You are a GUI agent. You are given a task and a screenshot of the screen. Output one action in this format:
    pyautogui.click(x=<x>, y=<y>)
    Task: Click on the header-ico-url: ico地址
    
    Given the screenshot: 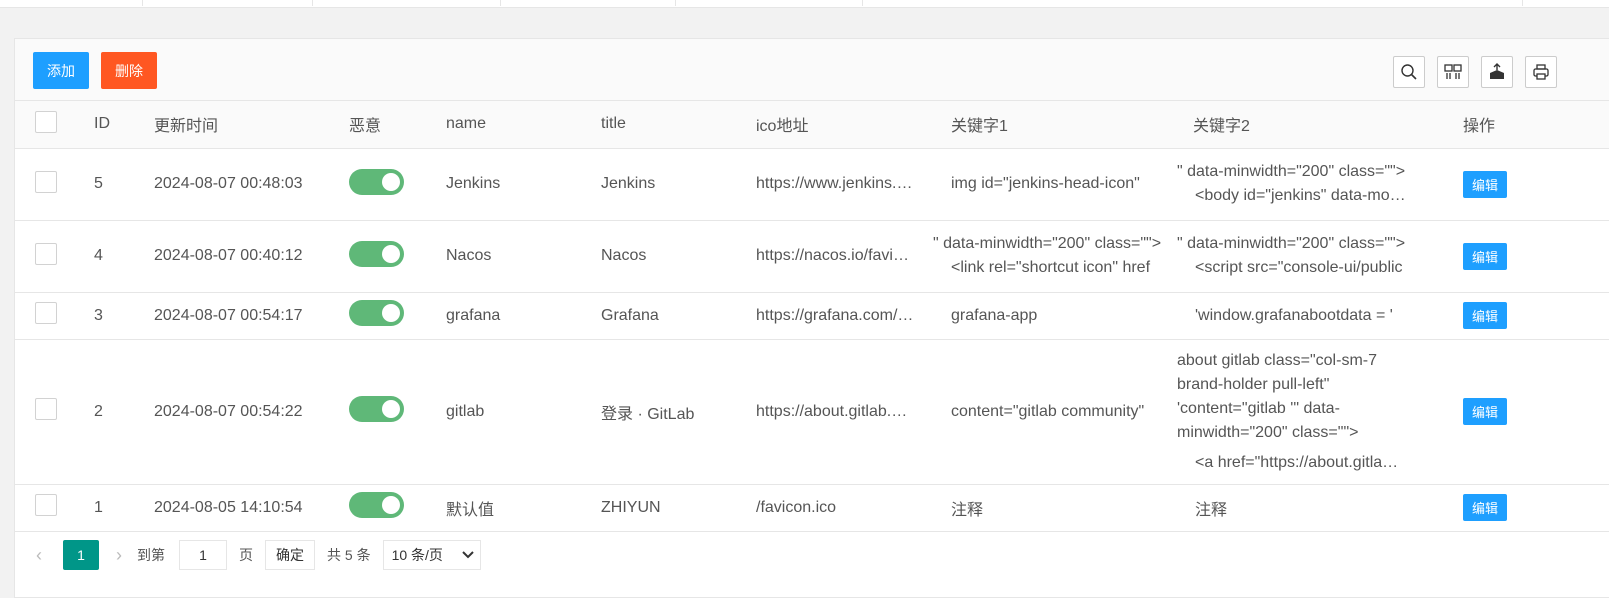 What is the action you would take?
    pyautogui.click(x=853, y=125)
    